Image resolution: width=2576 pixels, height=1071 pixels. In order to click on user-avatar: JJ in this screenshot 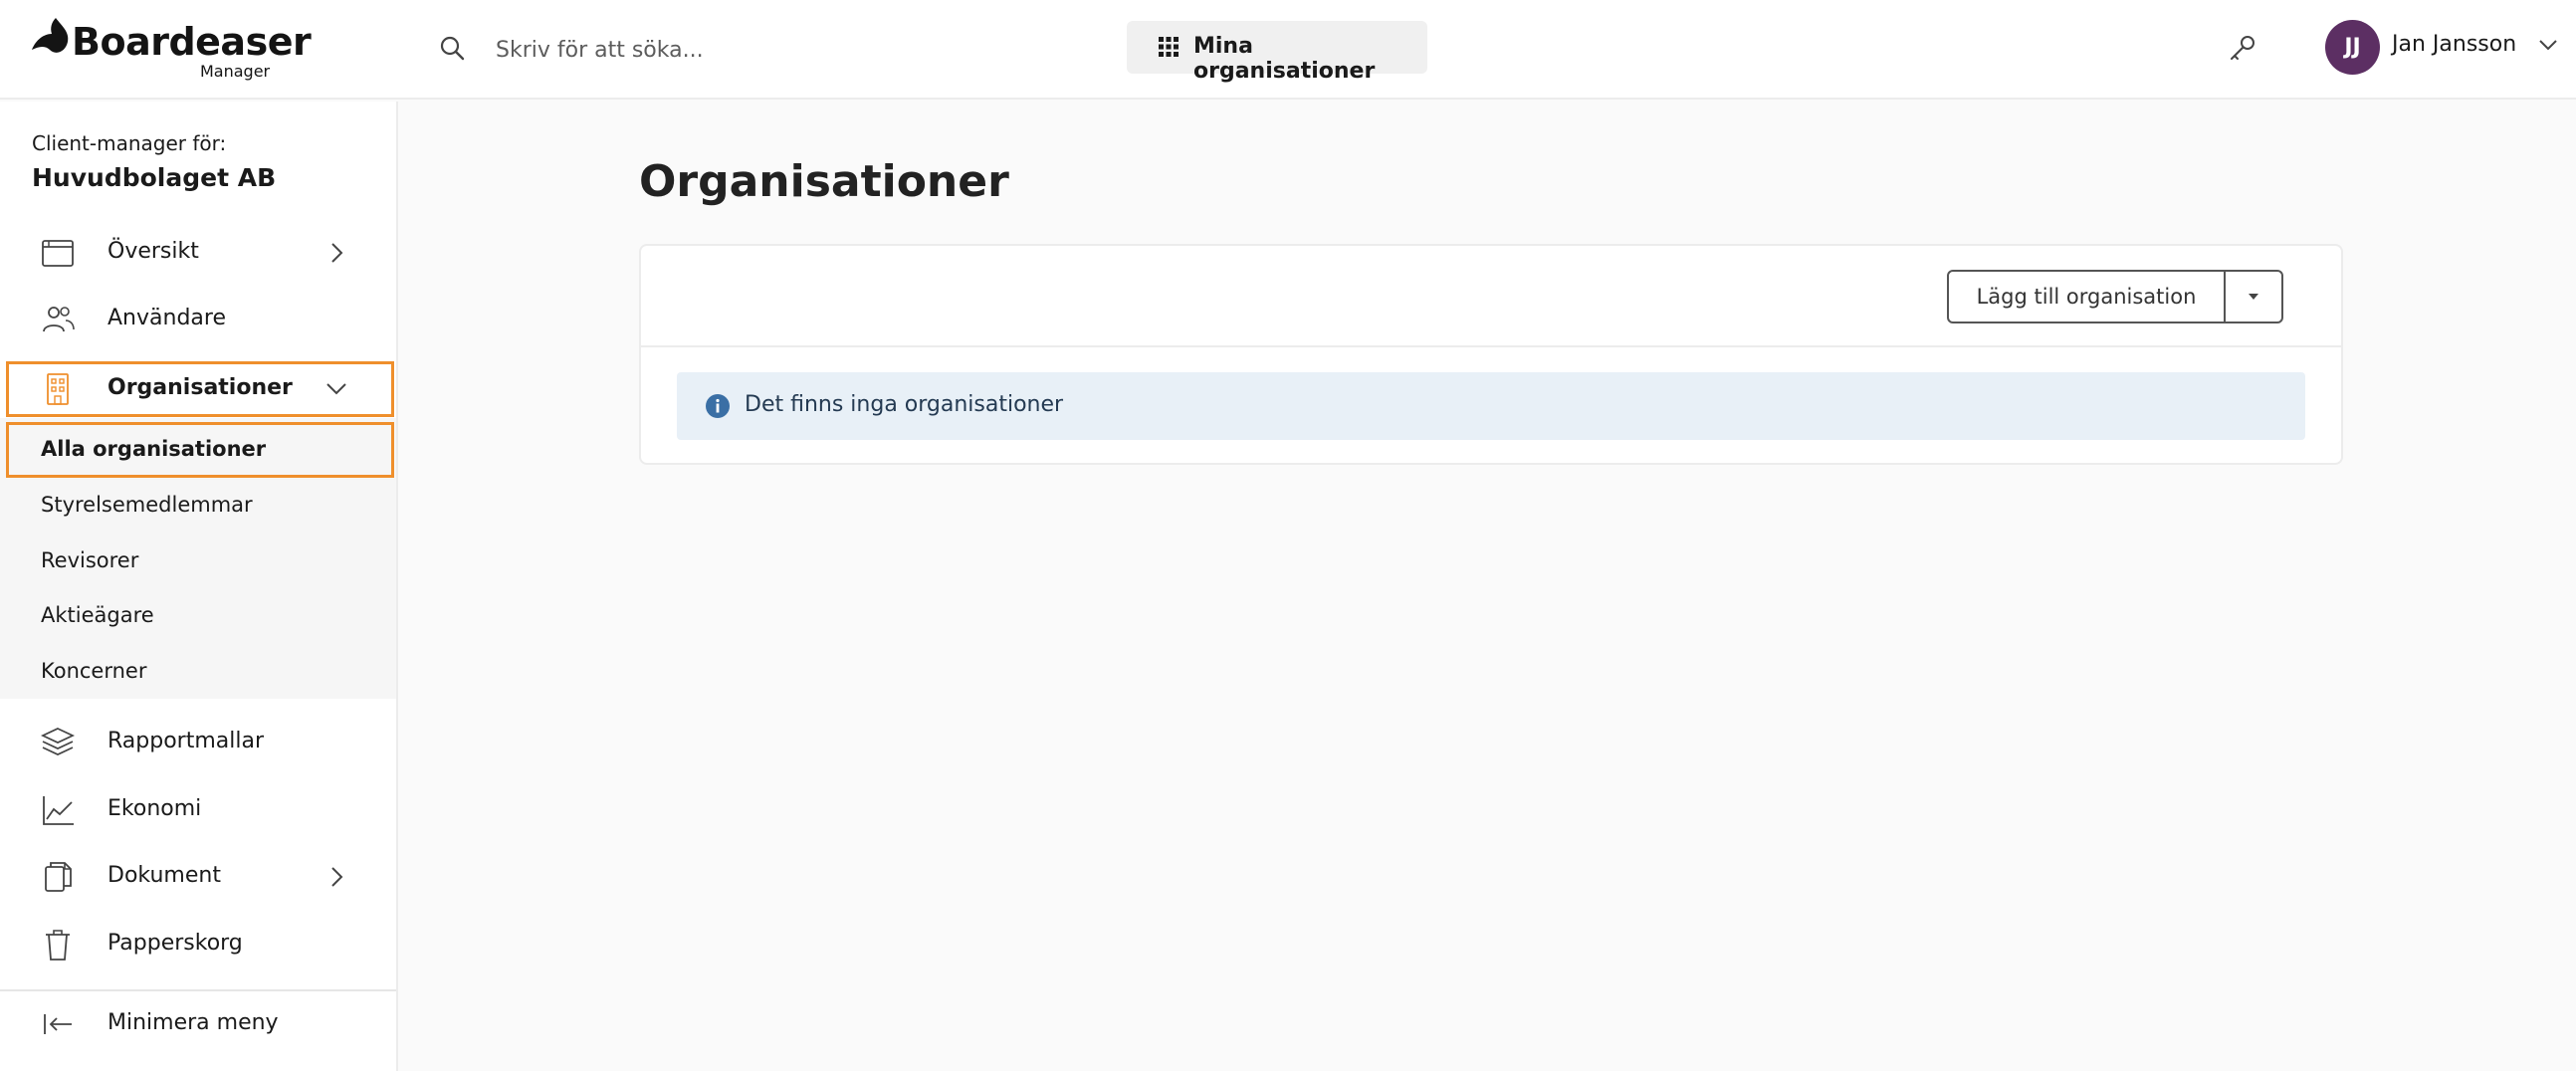, I will do `click(2352, 47)`.